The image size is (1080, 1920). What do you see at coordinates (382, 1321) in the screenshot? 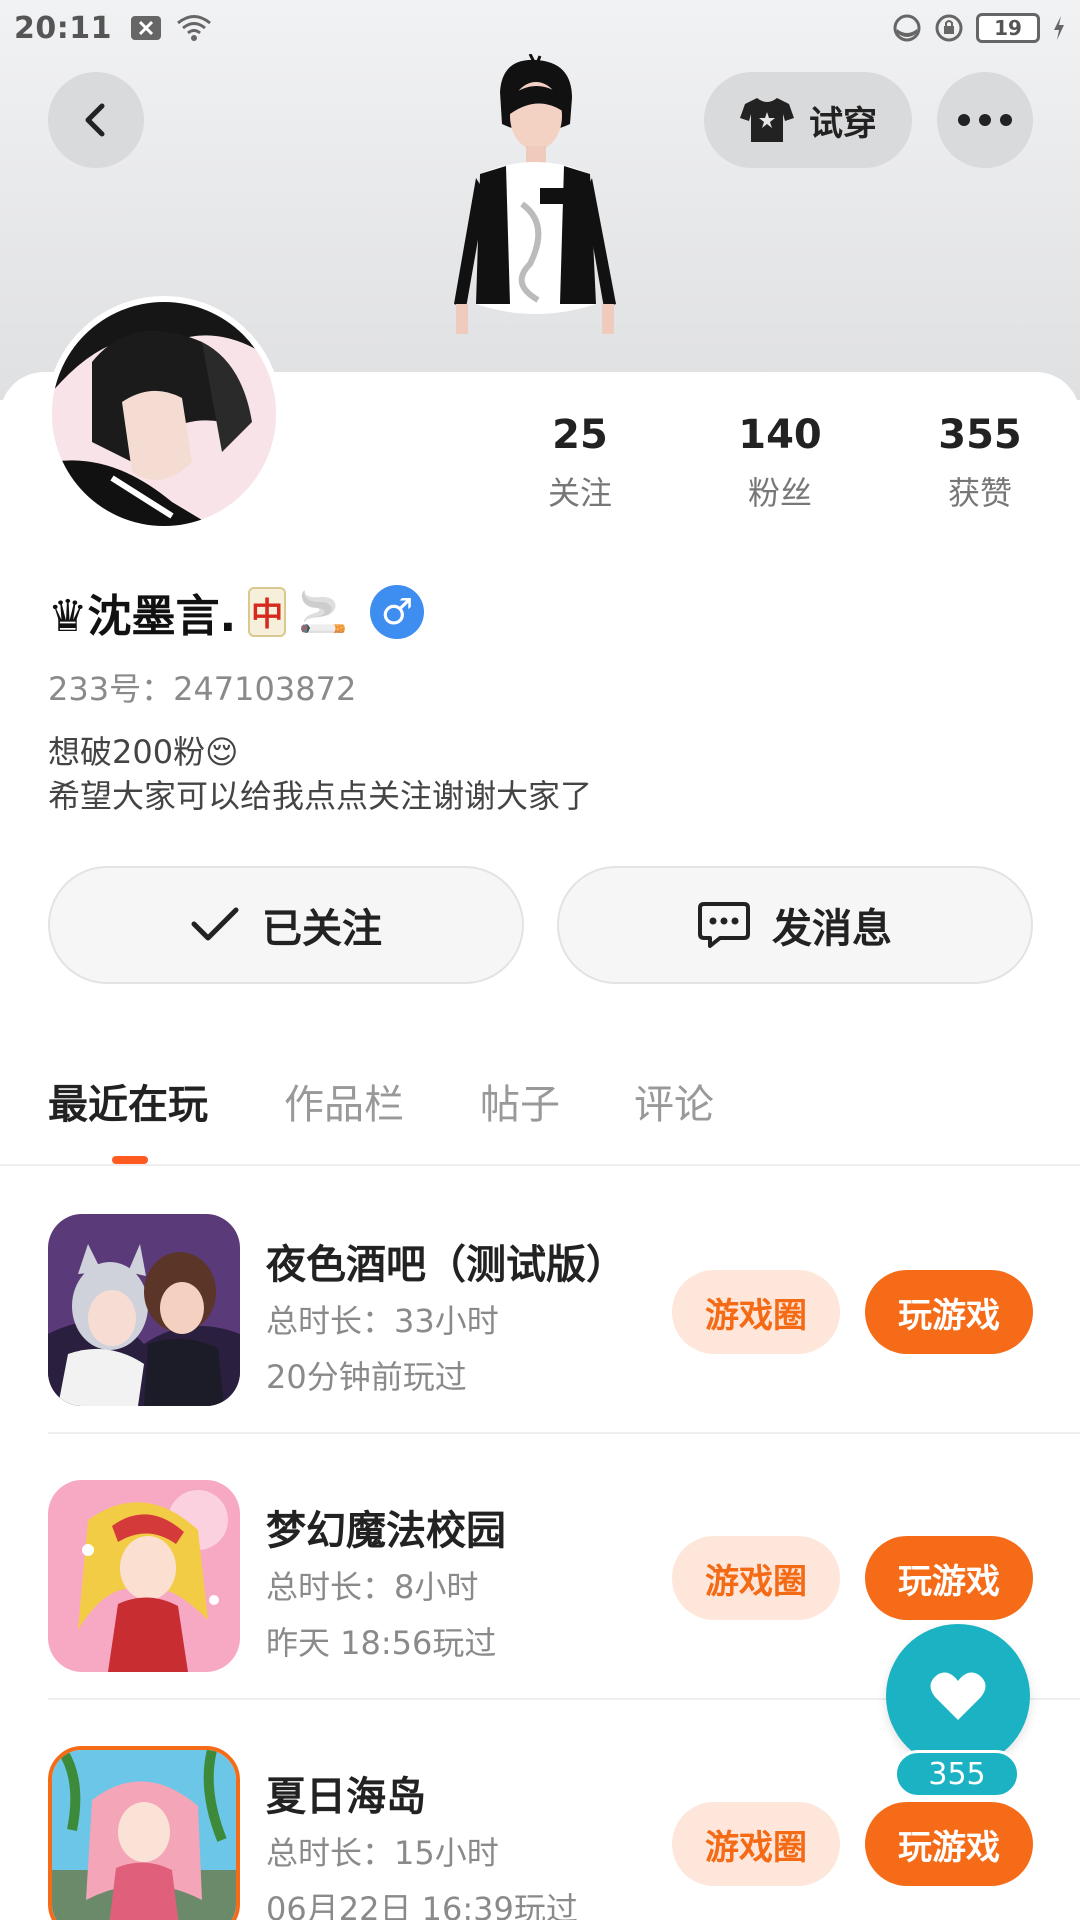
I see `game-duration: 总时长：33小时` at bounding box center [382, 1321].